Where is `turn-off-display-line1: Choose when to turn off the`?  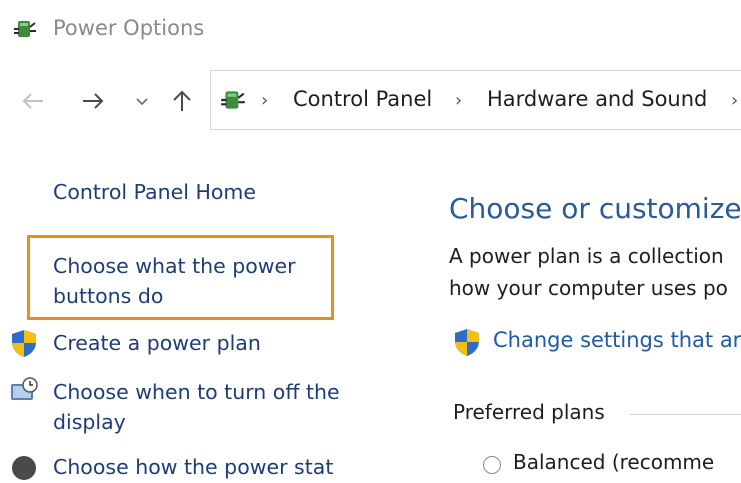 turn-off-display-line1: Choose when to turn off the is located at coordinates (196, 392).